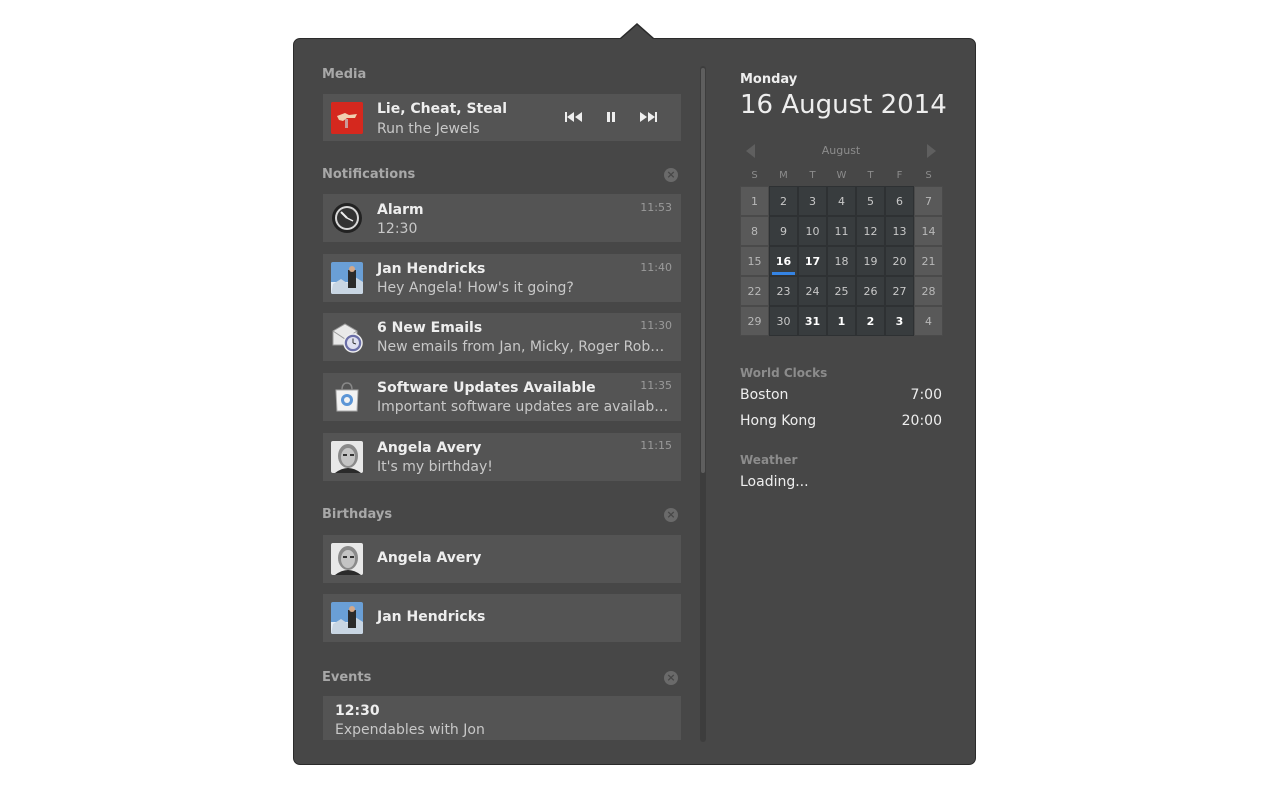 This screenshot has width=1280, height=789. I want to click on calendar-day: 19, so click(870, 261).